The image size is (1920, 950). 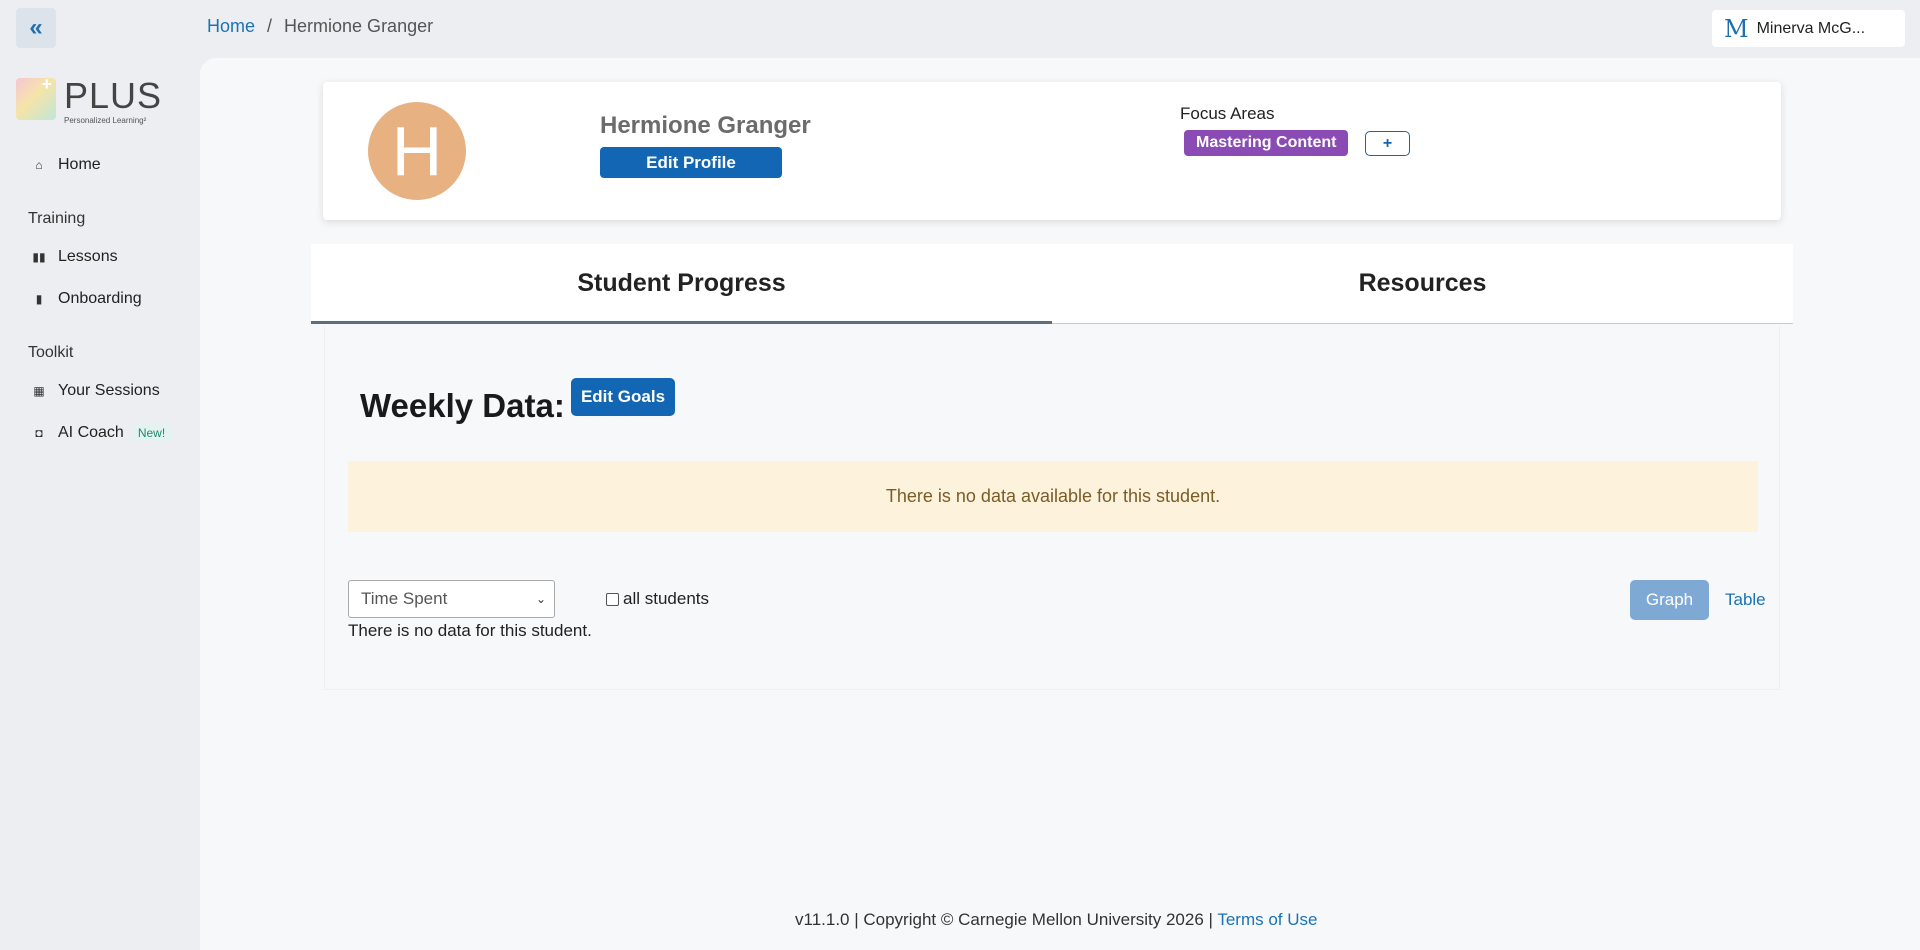 I want to click on tab-student-progress: Student Progress, so click(x=681, y=284).